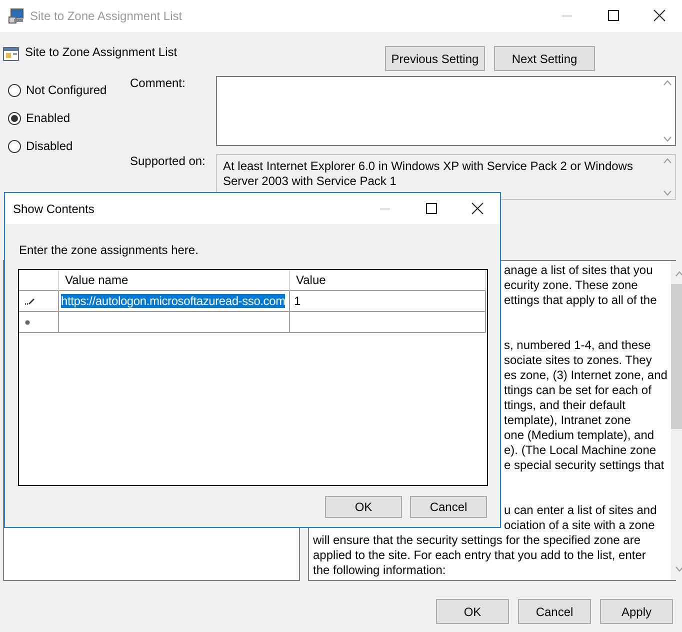 The width and height of the screenshot is (682, 632). What do you see at coordinates (109, 251) in the screenshot?
I see `dialog-prompt: Enter the zone assignments here.` at bounding box center [109, 251].